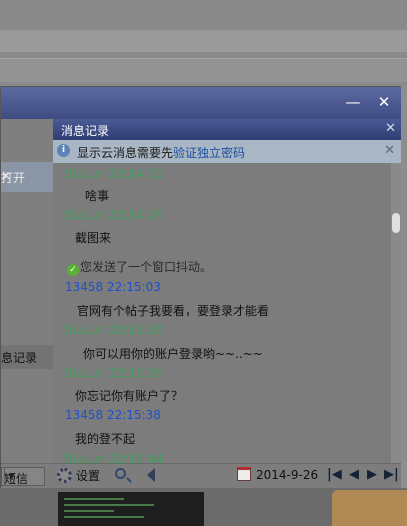 Image resolution: width=407 pixels, height=526 pixels. What do you see at coordinates (227, 129) in the screenshot?
I see `message-record-header: 消息记录 ✕` at bounding box center [227, 129].